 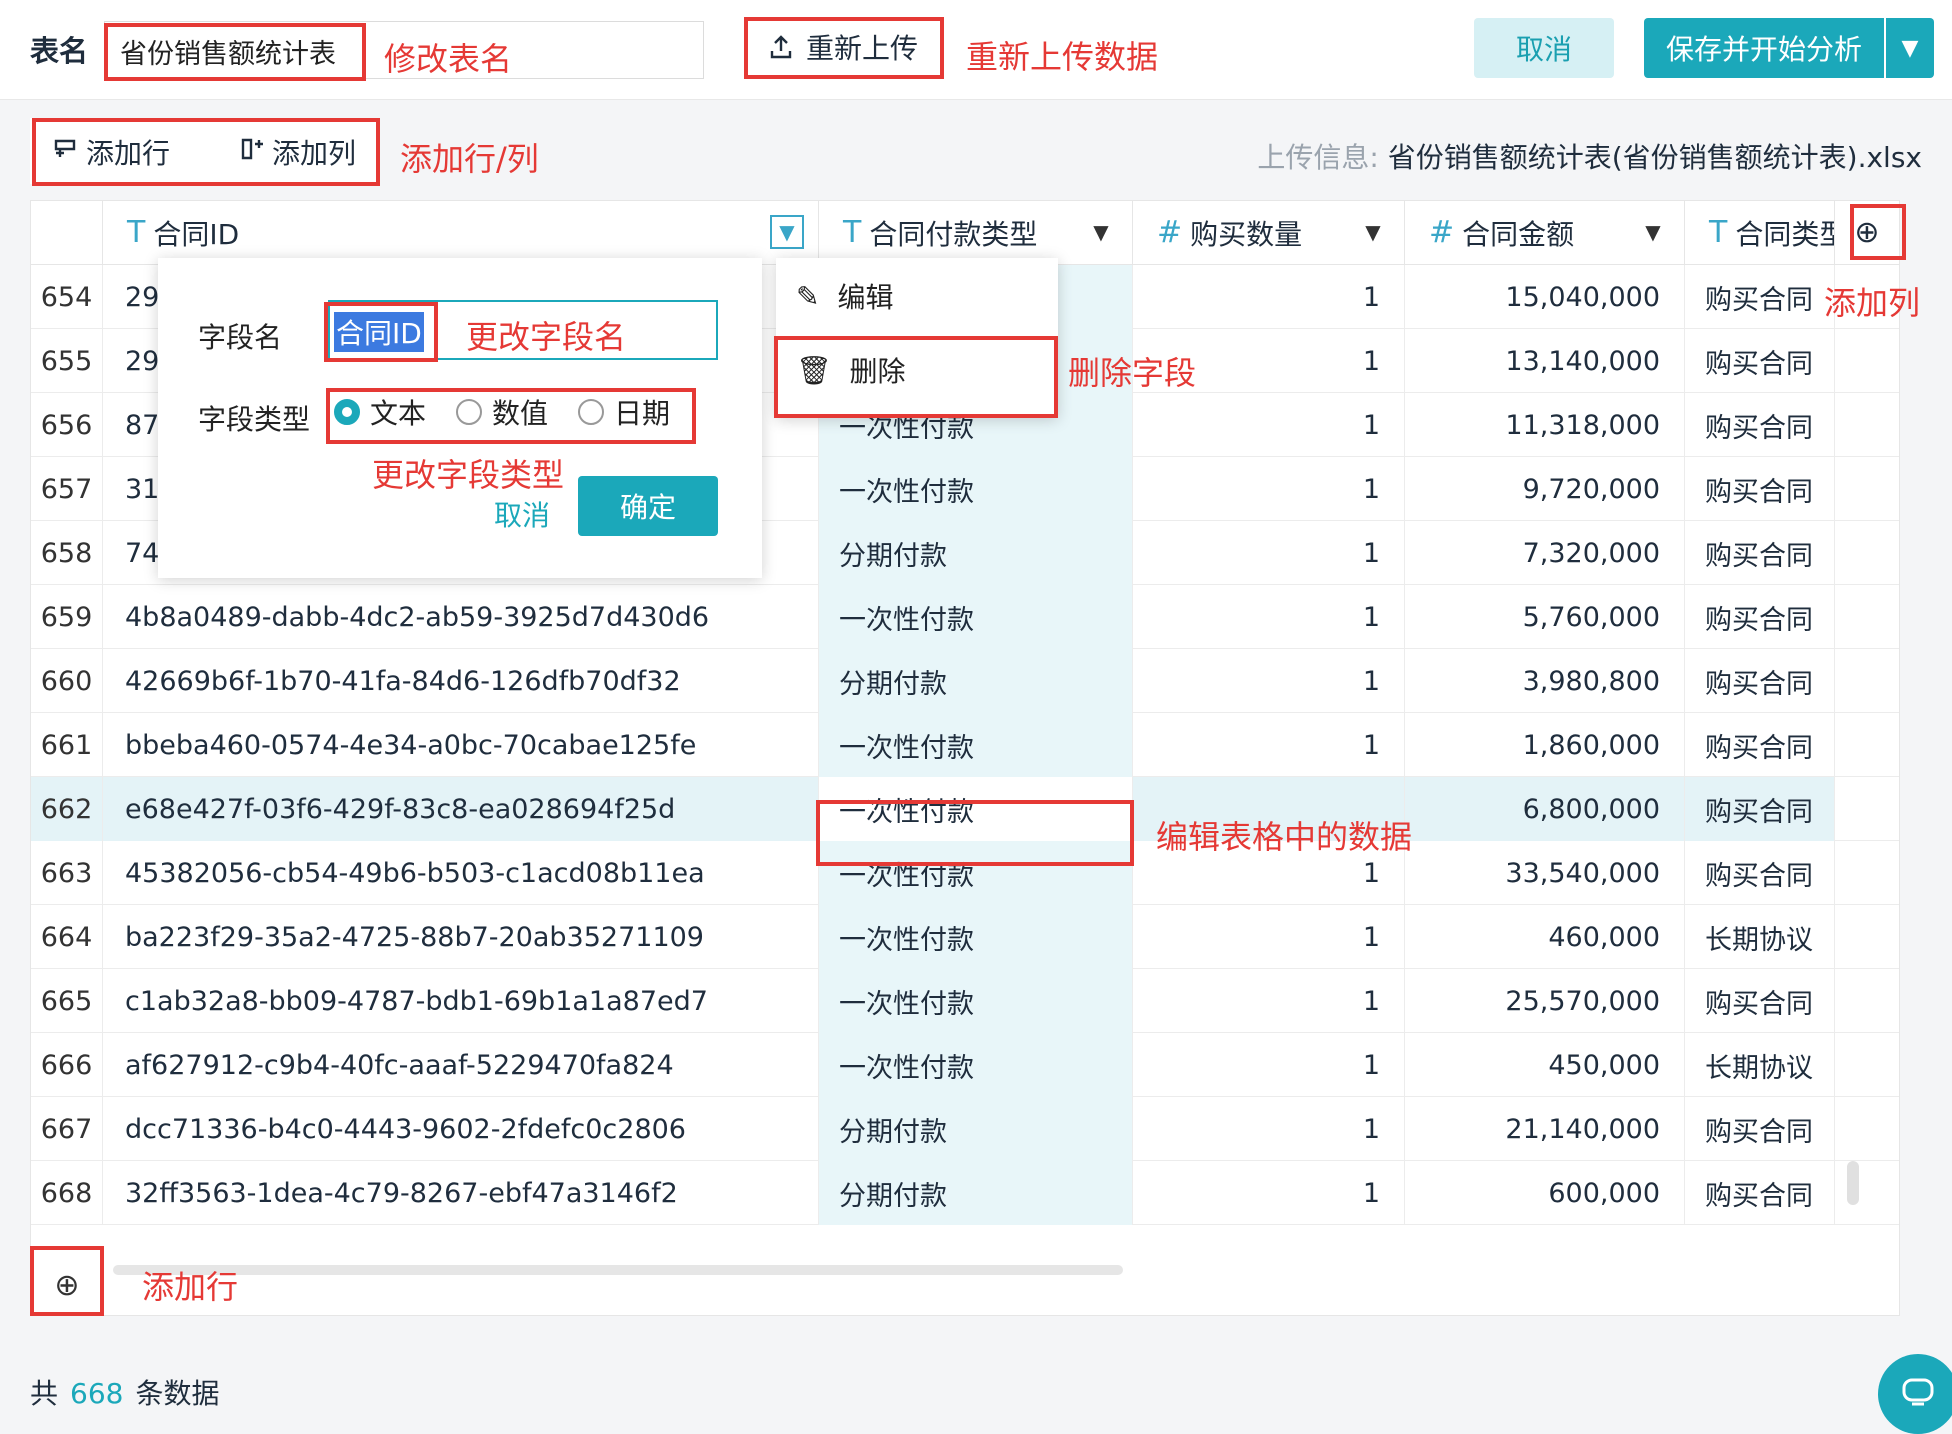 I want to click on table-cell: 1,860,000, so click(x=1545, y=745).